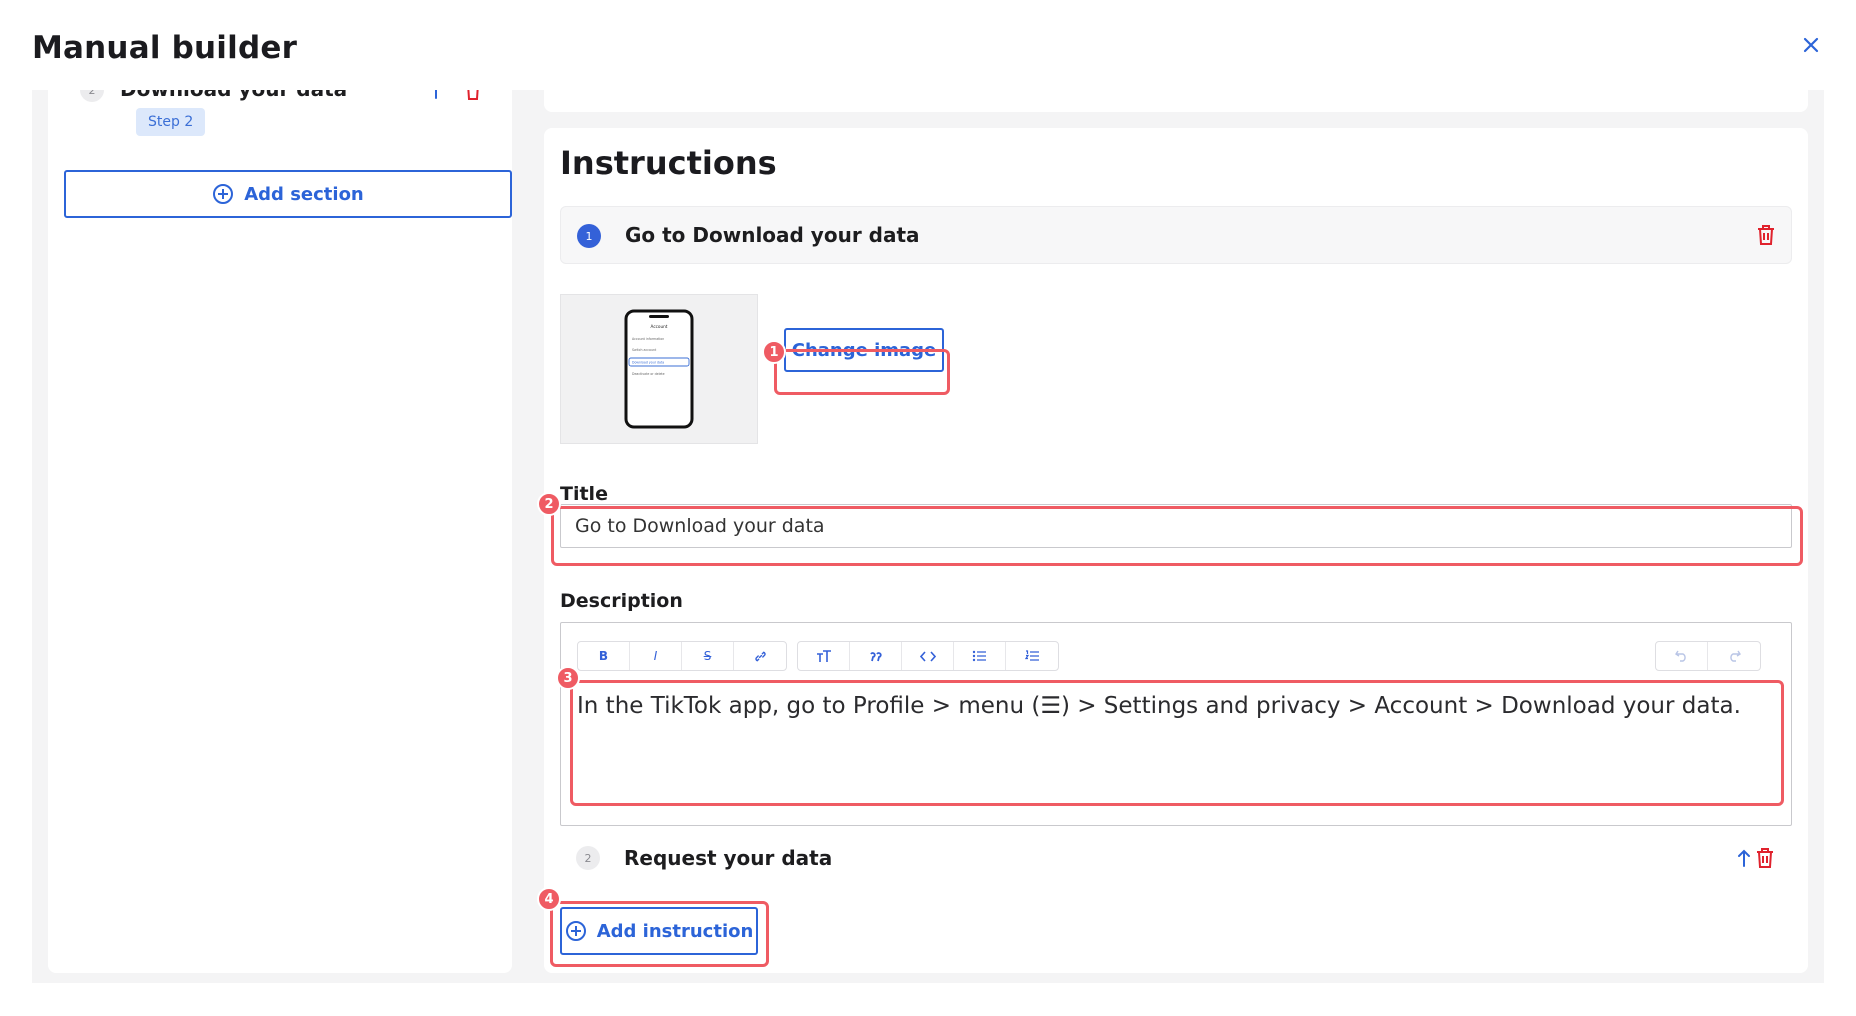  I want to click on description-label: Description, so click(621, 601).